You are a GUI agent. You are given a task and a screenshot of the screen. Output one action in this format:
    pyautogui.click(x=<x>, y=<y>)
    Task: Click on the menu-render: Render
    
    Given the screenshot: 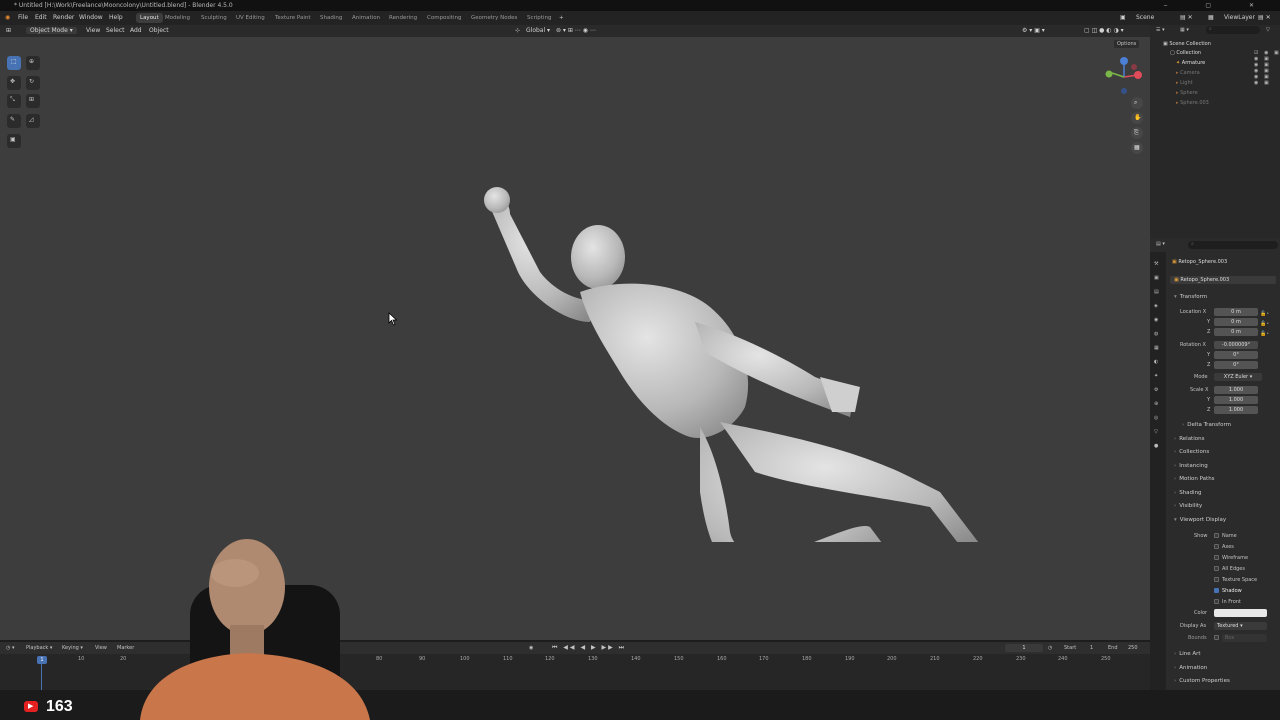 What is the action you would take?
    pyautogui.click(x=63, y=17)
    